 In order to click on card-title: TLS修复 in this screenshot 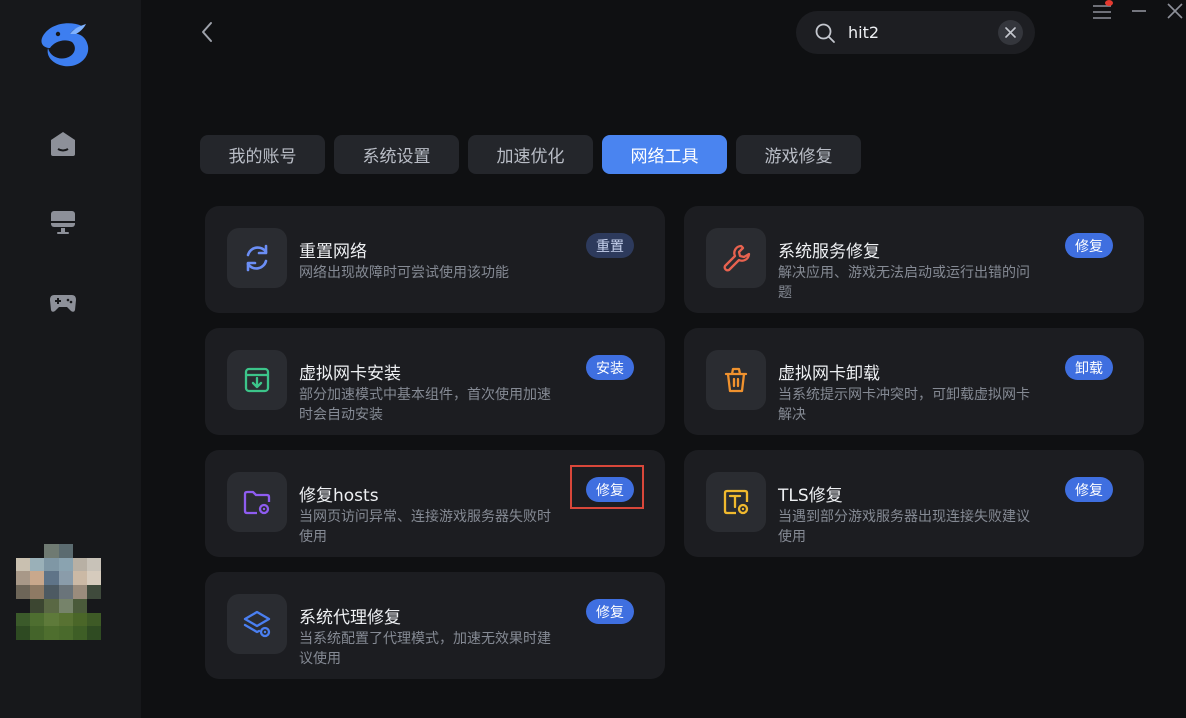, I will do `click(810, 496)`.